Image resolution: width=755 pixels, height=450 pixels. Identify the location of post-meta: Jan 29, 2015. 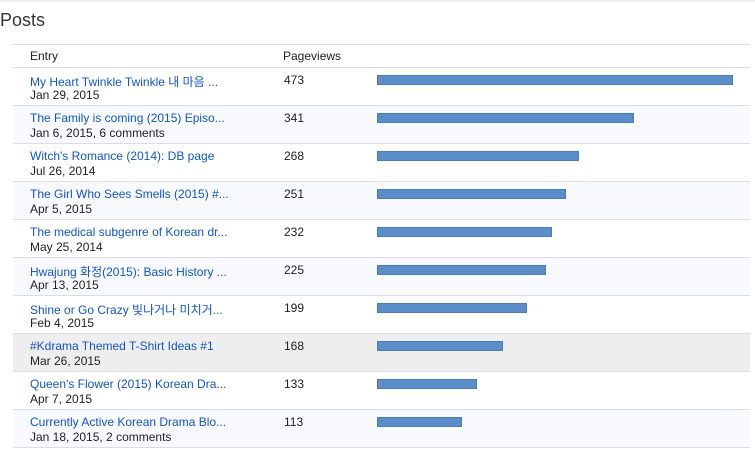
(65, 95).